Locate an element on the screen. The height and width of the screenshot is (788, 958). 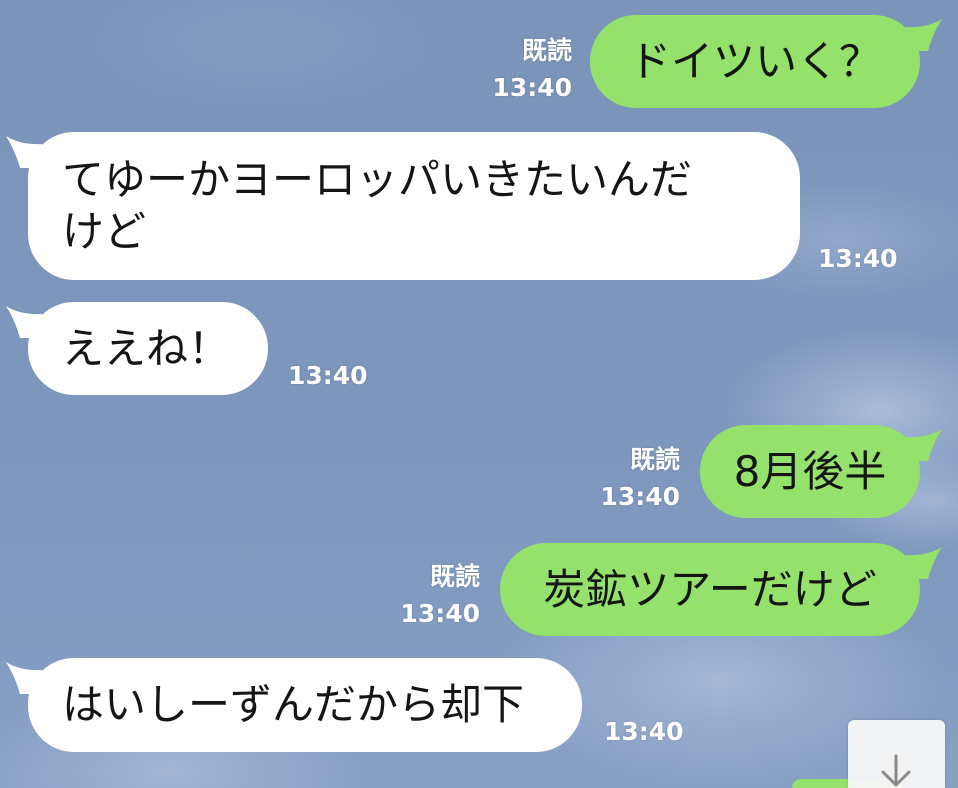
outgoing-message-bubble: 8月後半 is located at coordinates (821, 471).